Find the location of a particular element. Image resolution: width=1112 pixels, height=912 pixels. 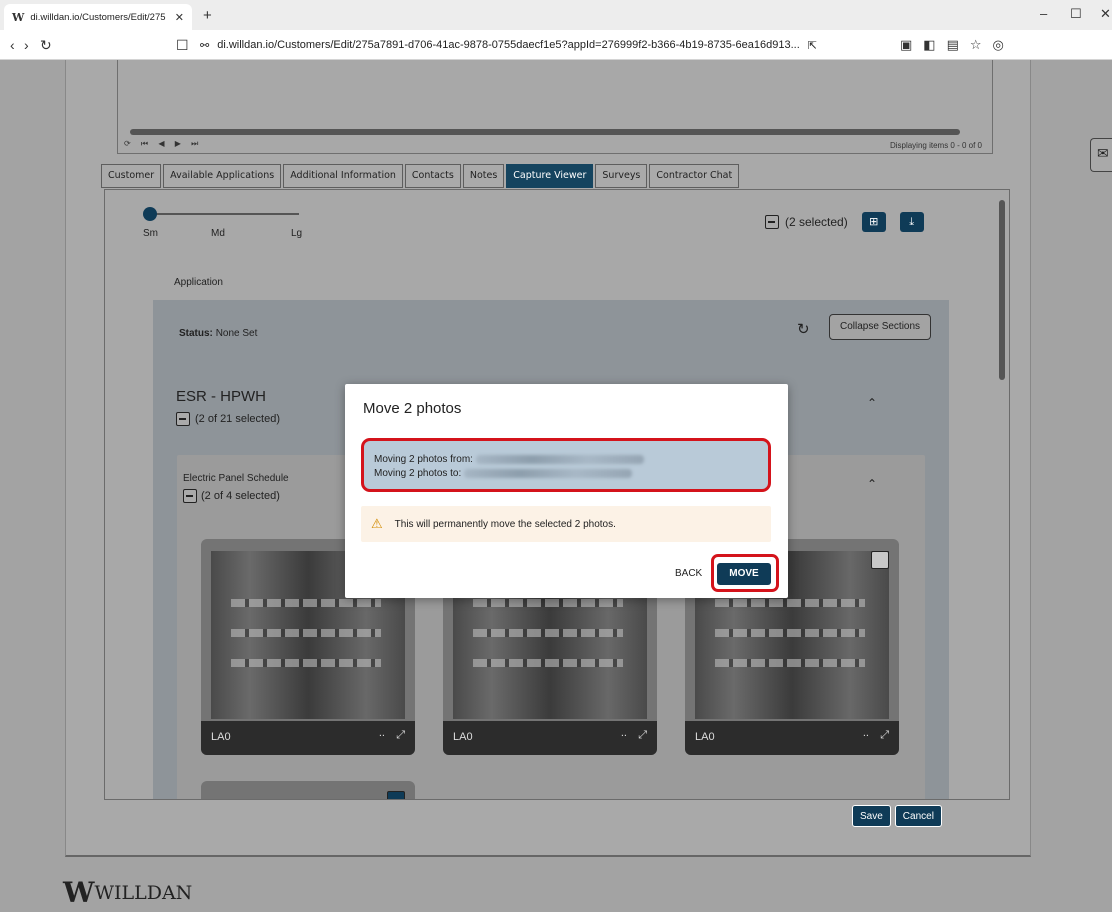

tab-contractor-chat: Contractor Chat is located at coordinates (694, 176).